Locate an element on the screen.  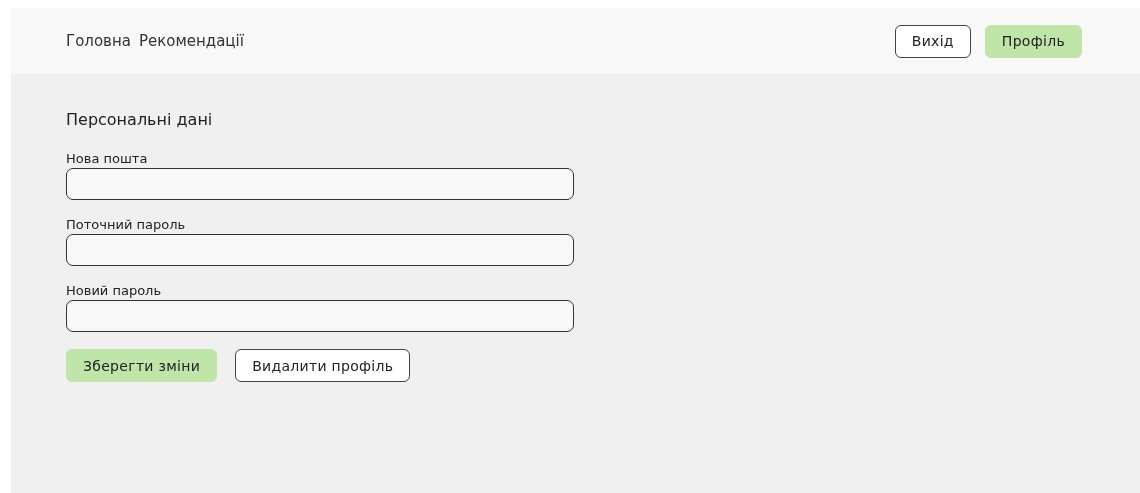
profile-button: Профіль is located at coordinates (1033, 41).